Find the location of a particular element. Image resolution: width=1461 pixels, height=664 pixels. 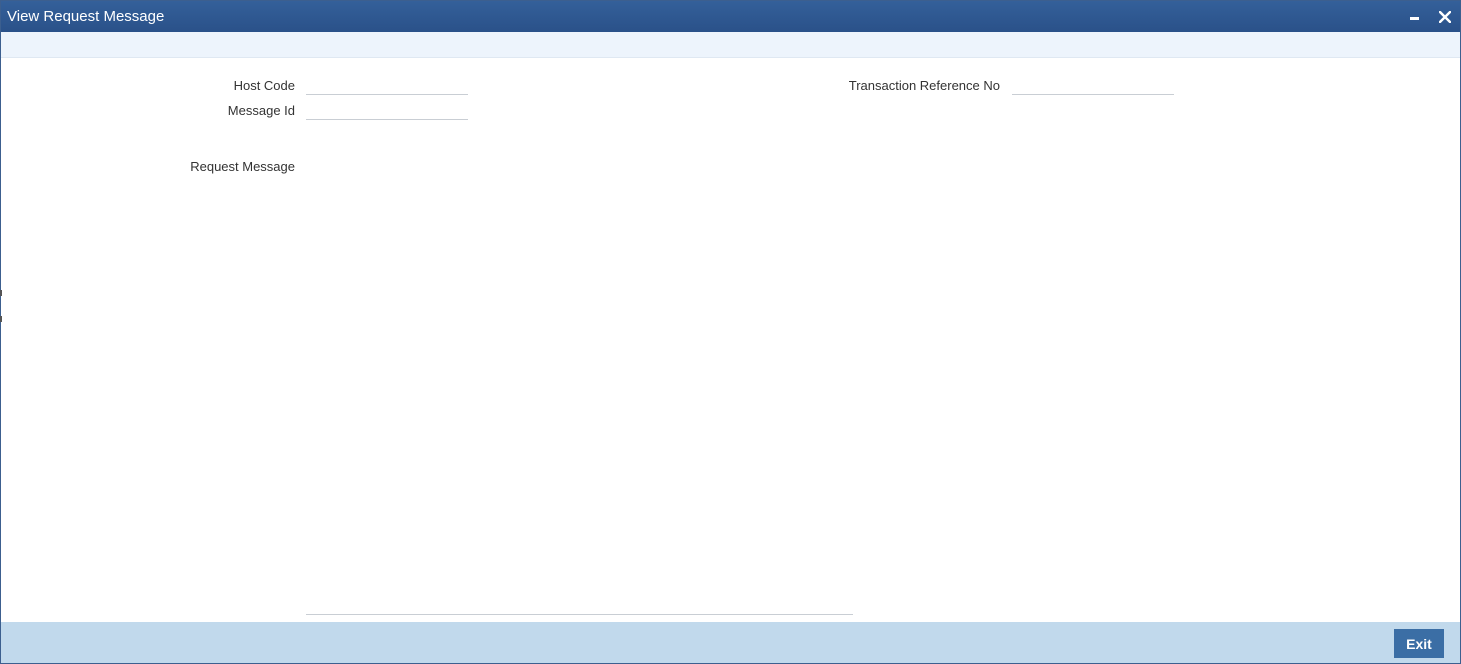

close-button is located at coordinates (1445, 17).